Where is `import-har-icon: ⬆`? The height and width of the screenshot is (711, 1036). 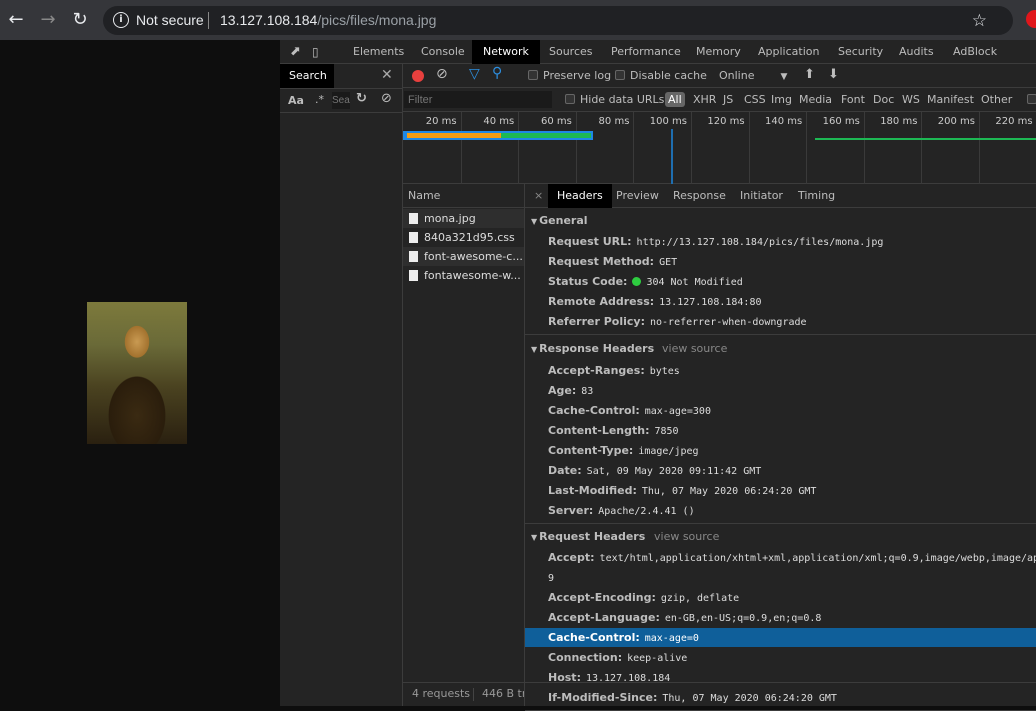
import-har-icon: ⬆ is located at coordinates (809, 74).